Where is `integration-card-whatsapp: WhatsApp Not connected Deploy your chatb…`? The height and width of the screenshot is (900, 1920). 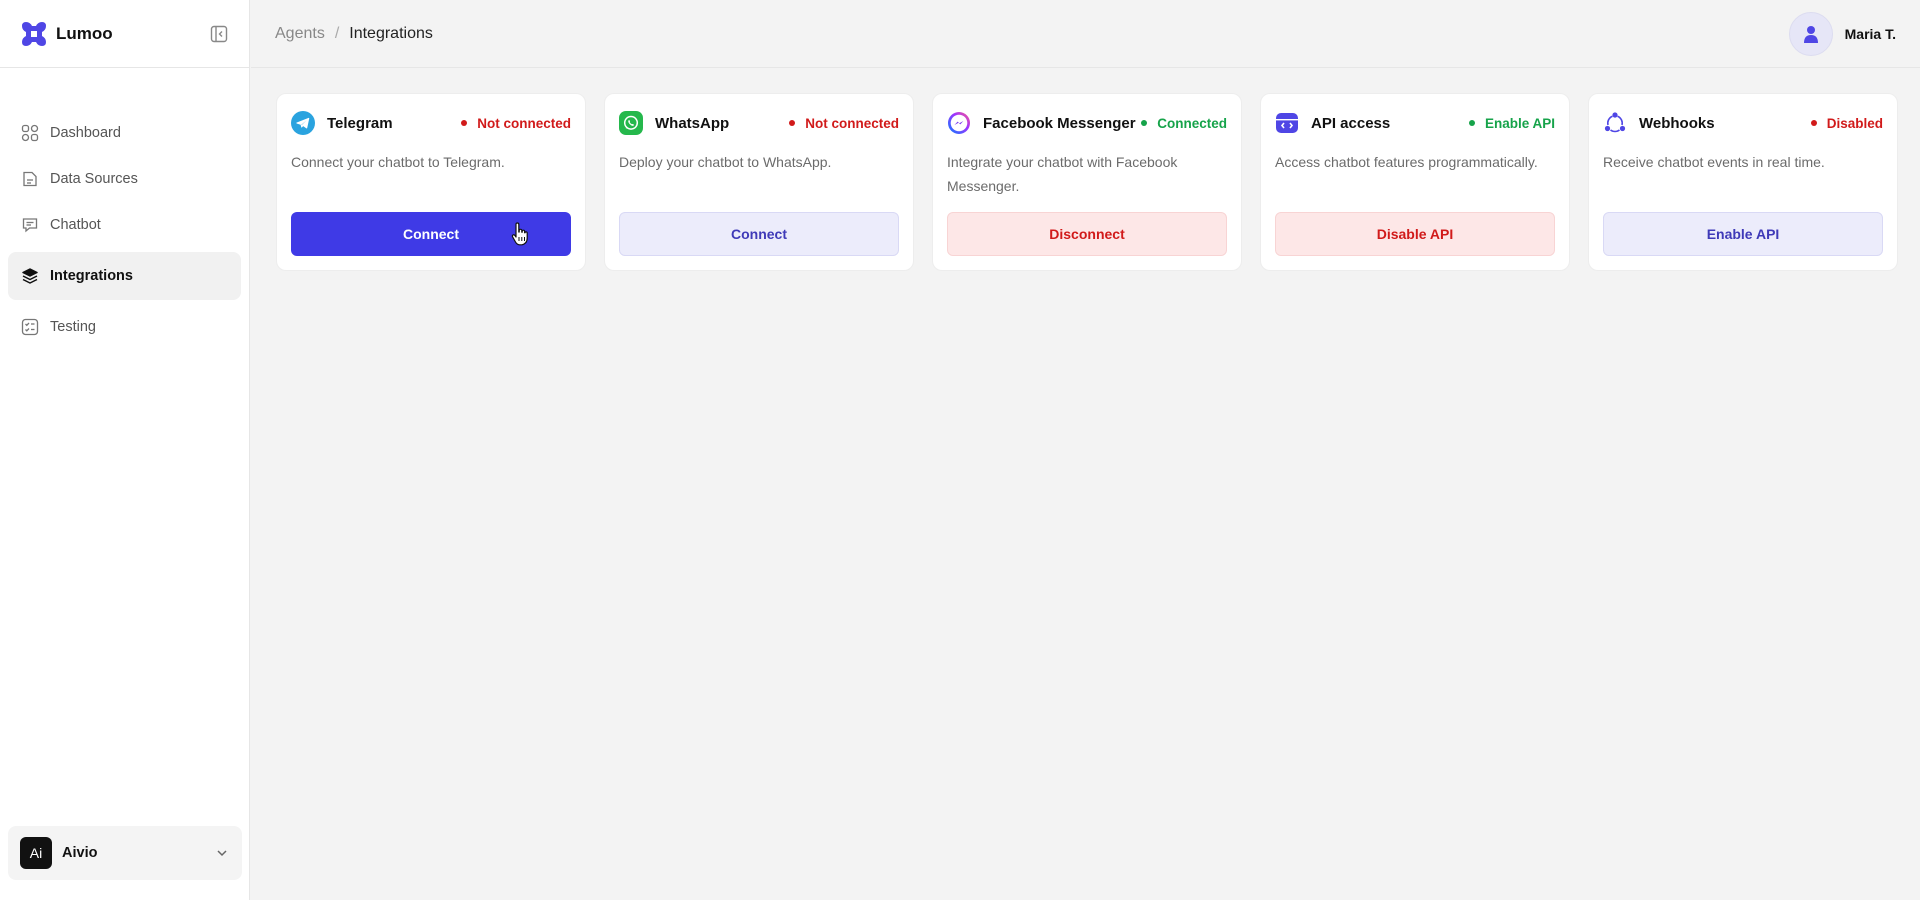 integration-card-whatsapp: WhatsApp Not connected Deploy your chatb… is located at coordinates (759, 182).